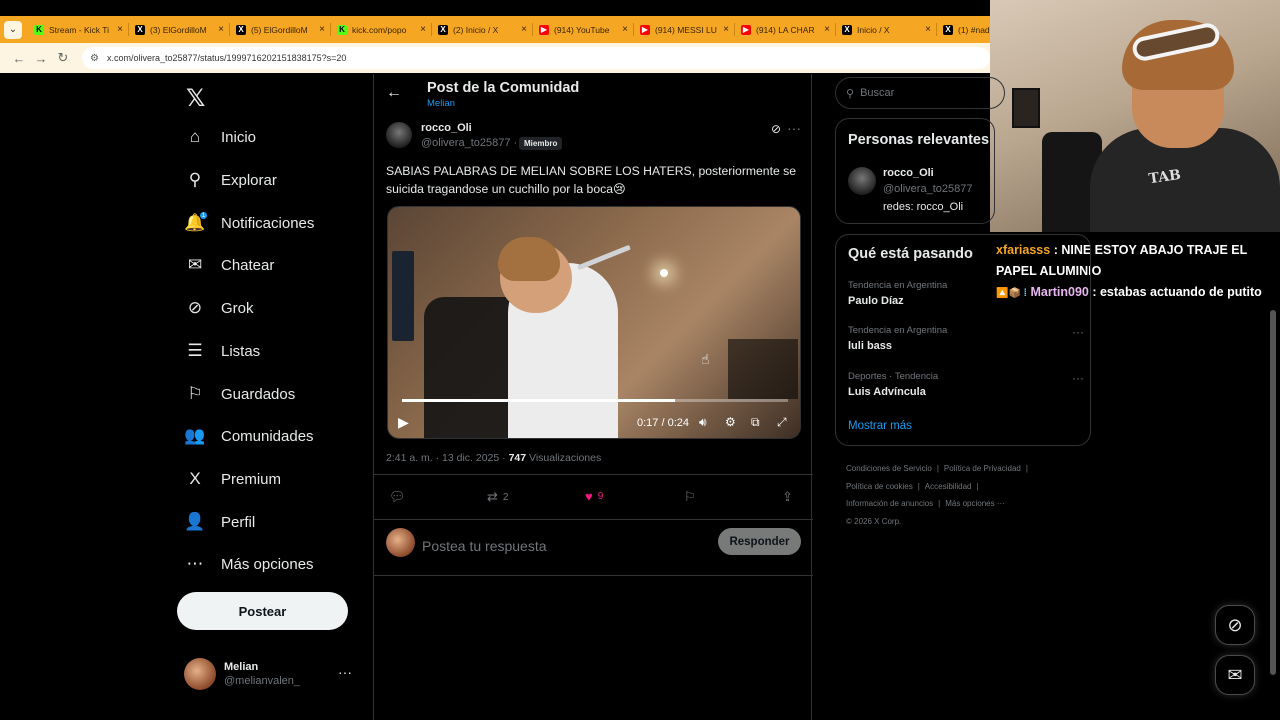  I want to click on browser-tab: X (3) ElGordilloM ×, so click(179, 29).